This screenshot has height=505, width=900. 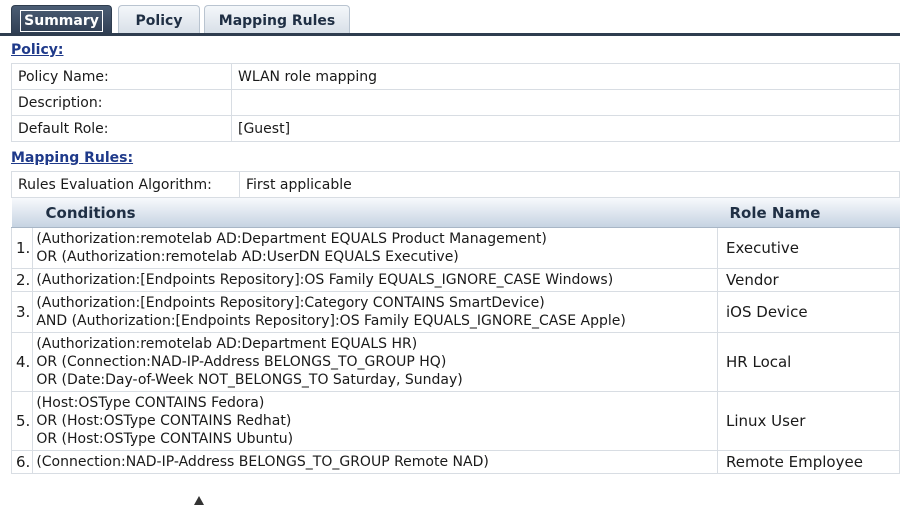 What do you see at coordinates (199, 500) in the screenshot?
I see `mouse-cursor-icon` at bounding box center [199, 500].